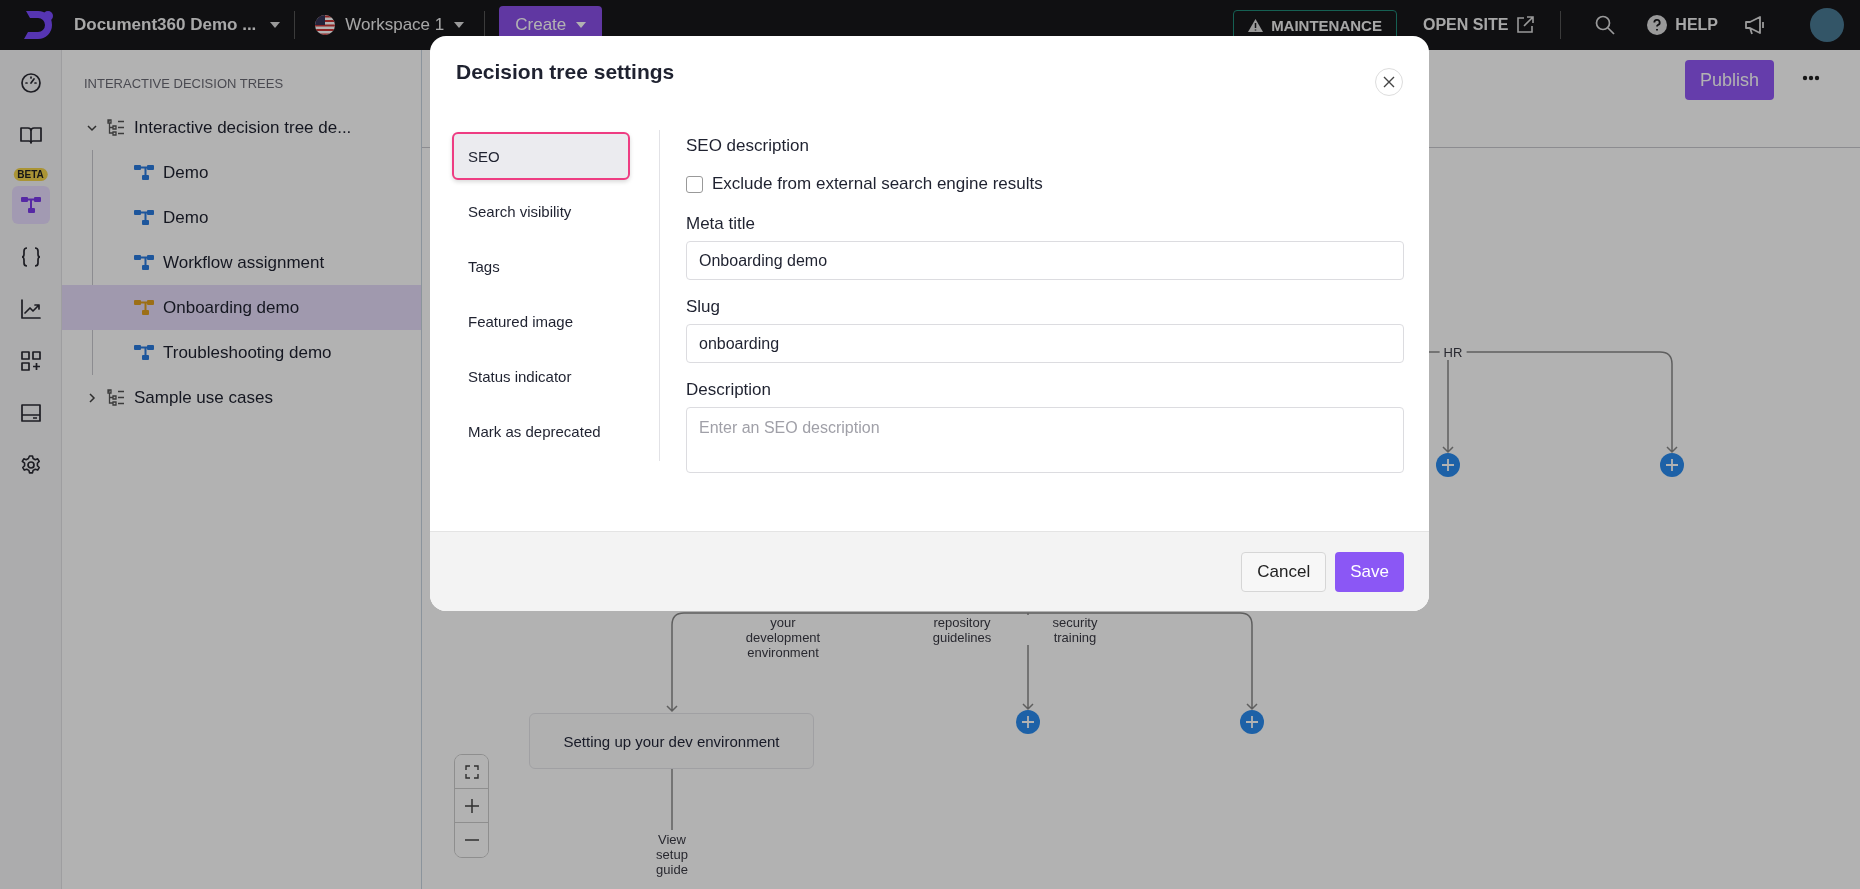 This screenshot has height=889, width=1860. What do you see at coordinates (1811, 78) in the screenshot?
I see `more-icon` at bounding box center [1811, 78].